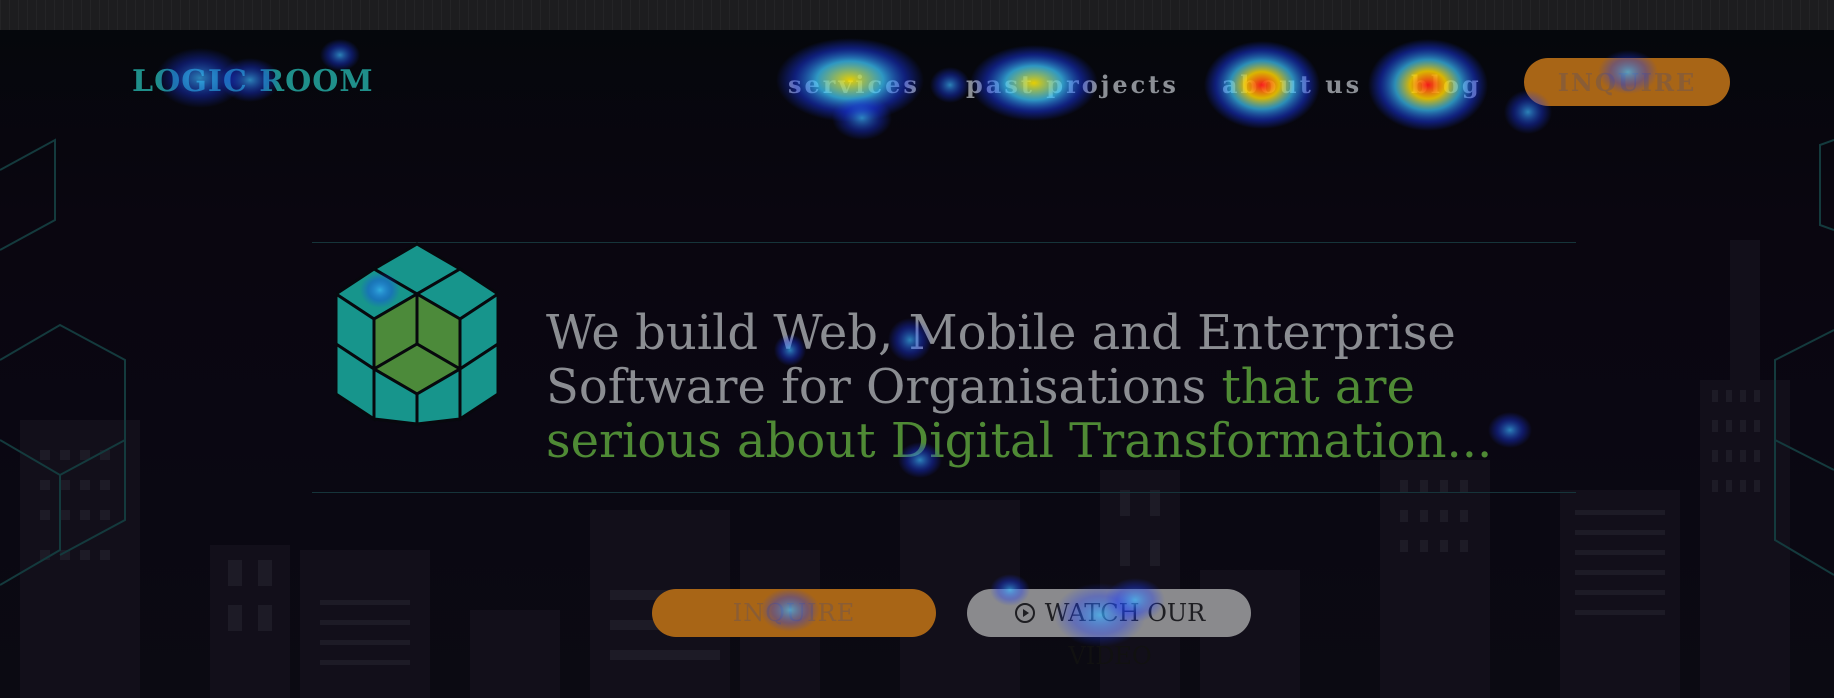 This screenshot has width=1834, height=698. Describe the element at coordinates (944, 492) in the screenshot. I see `hero-divider-bottom` at that location.